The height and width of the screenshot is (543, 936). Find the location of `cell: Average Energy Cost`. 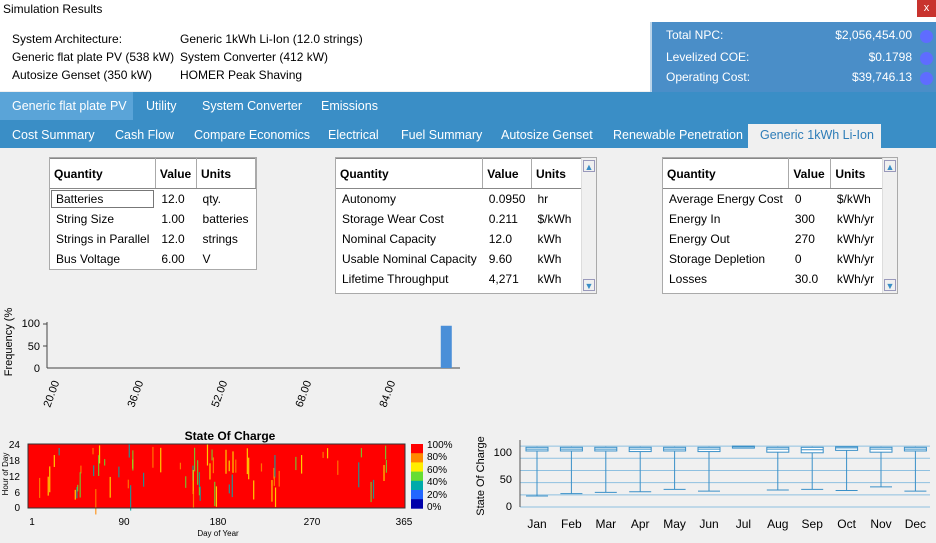

cell: Average Energy Cost is located at coordinates (726, 199).